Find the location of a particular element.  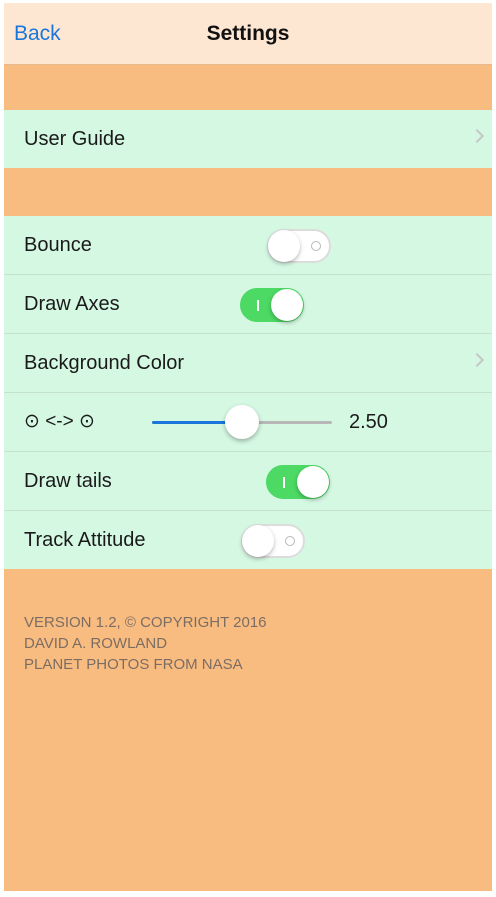

background-color-row: Background Color is located at coordinates (248, 363).